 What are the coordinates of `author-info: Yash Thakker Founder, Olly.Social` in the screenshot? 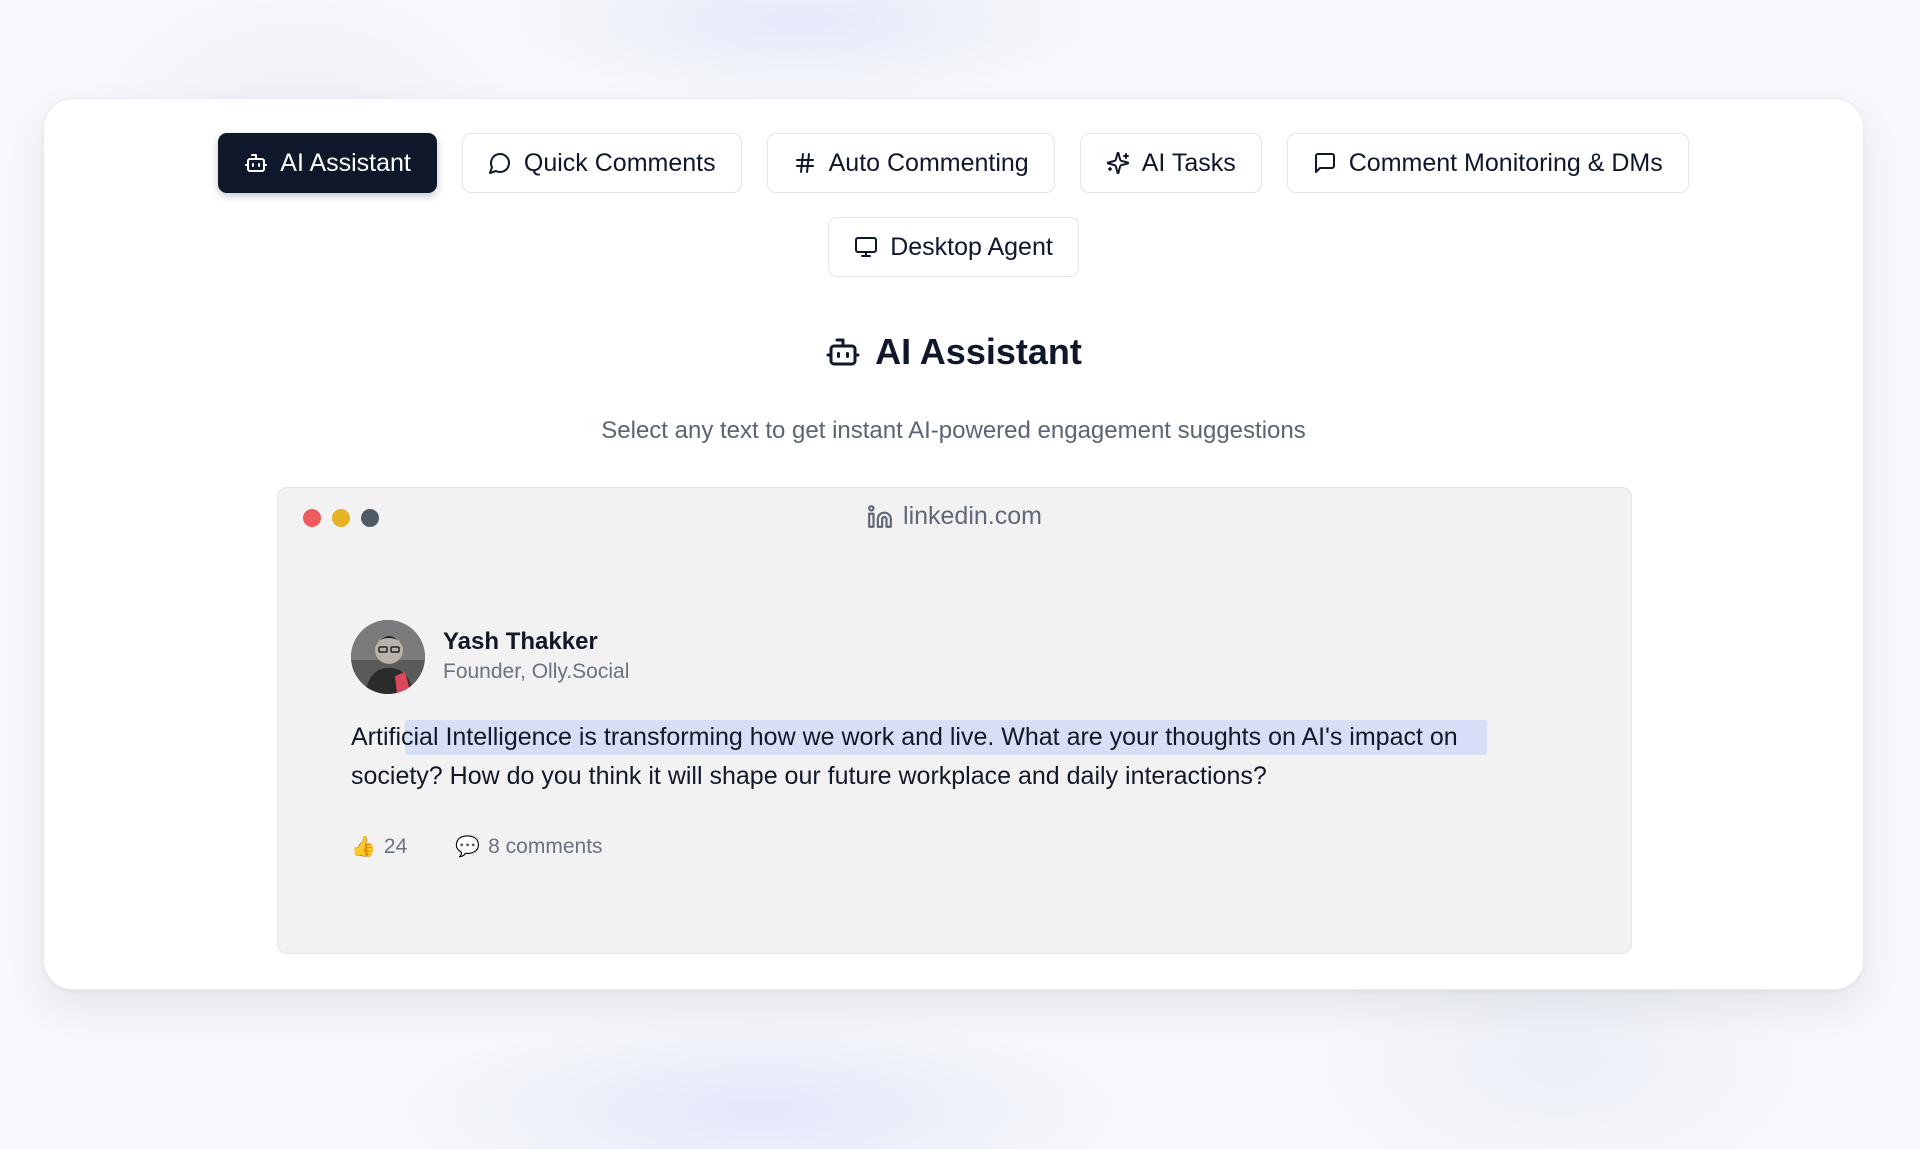 It's located at (536, 657).